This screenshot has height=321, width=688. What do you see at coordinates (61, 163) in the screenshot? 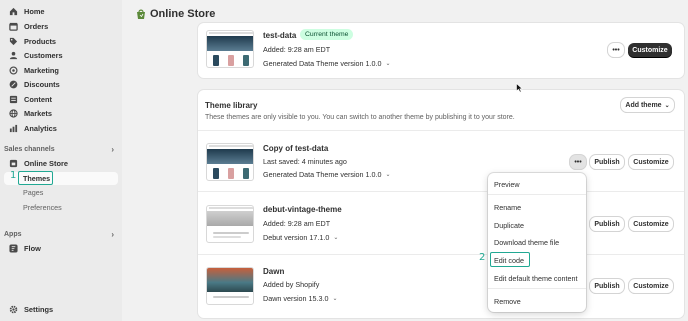
I see `sidebar-item-online-store: Online Store` at bounding box center [61, 163].